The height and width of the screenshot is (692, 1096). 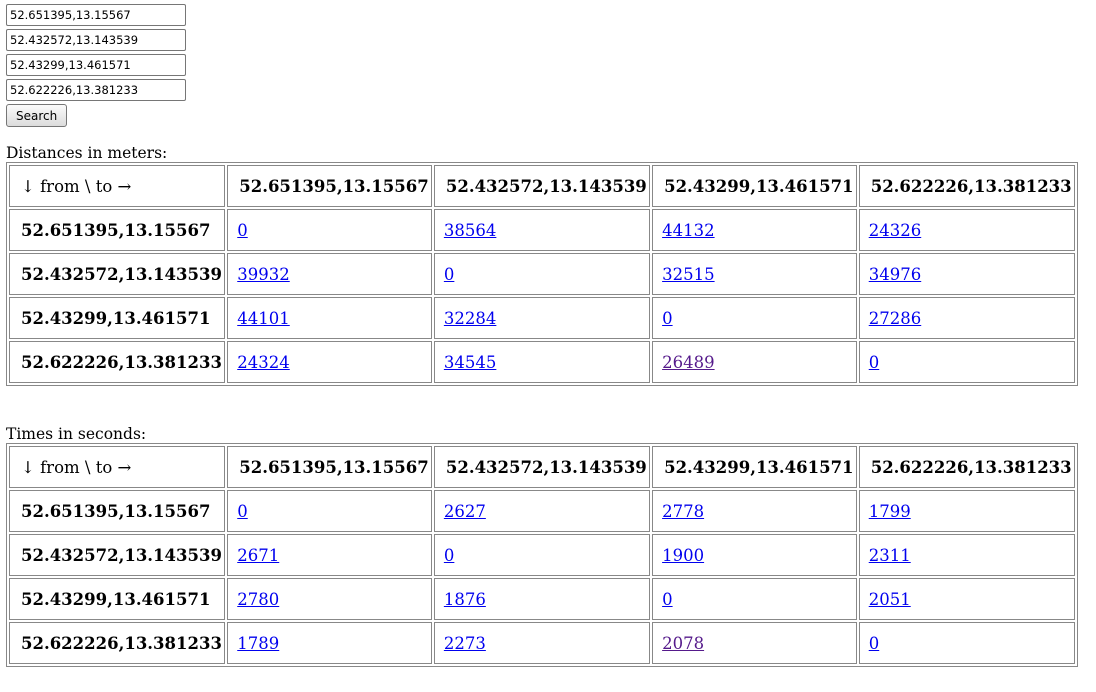 What do you see at coordinates (966, 230) in the screenshot?
I see `value-cell: 24326` at bounding box center [966, 230].